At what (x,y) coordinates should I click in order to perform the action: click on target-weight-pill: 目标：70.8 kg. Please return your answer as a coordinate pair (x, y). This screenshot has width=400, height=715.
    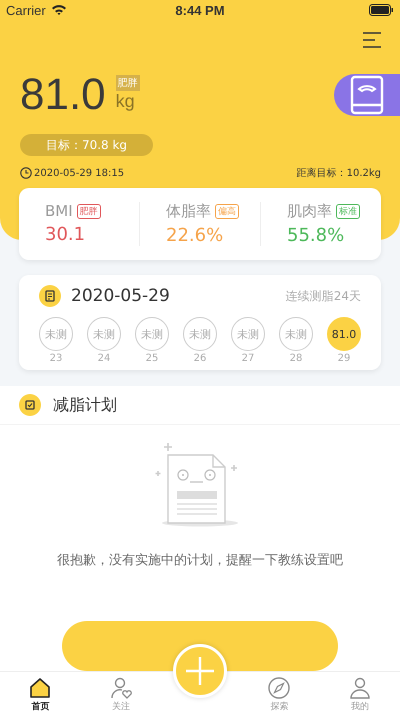
    Looking at the image, I should click on (86, 145).